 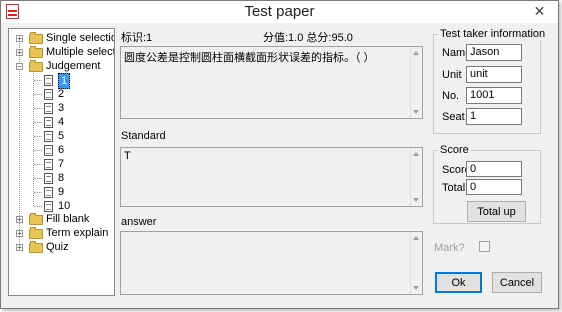 What do you see at coordinates (308, 38) in the screenshot?
I see `question-score-label: 分值:1.0 总分:95.0` at bounding box center [308, 38].